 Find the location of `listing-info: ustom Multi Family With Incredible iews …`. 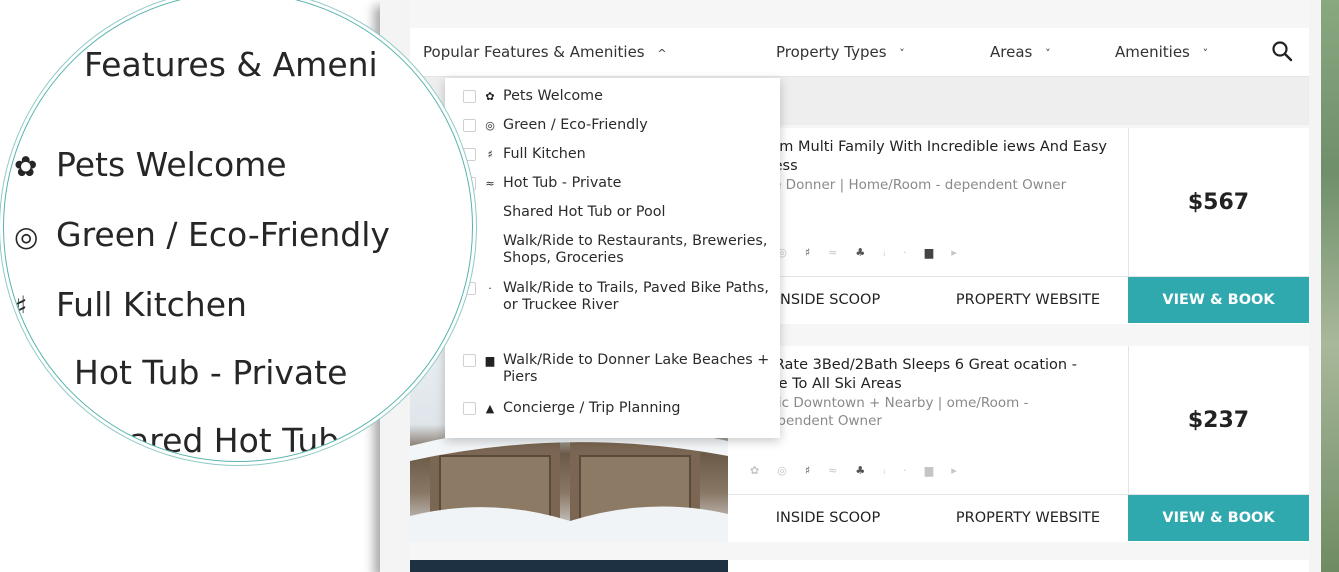

listing-info: ustom Multi Family With Incredible iews … is located at coordinates (928, 202).